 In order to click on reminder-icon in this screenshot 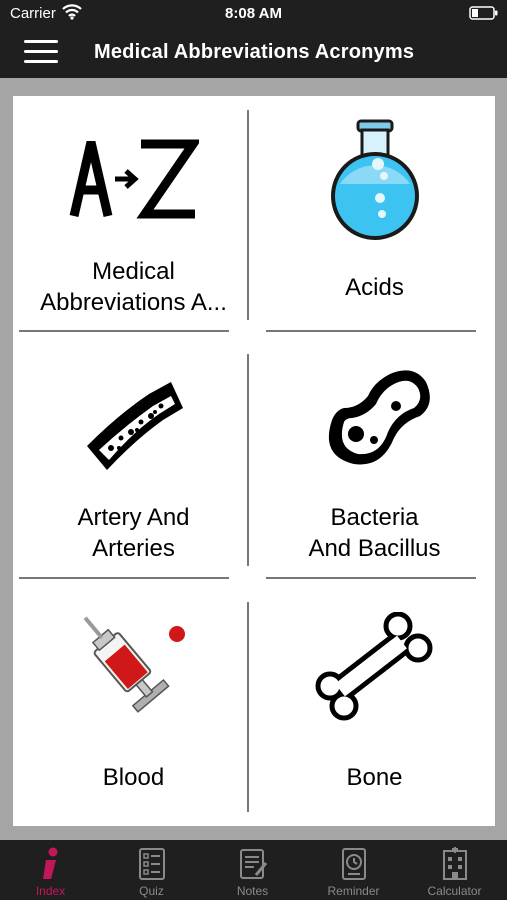, I will do `click(353, 864)`.